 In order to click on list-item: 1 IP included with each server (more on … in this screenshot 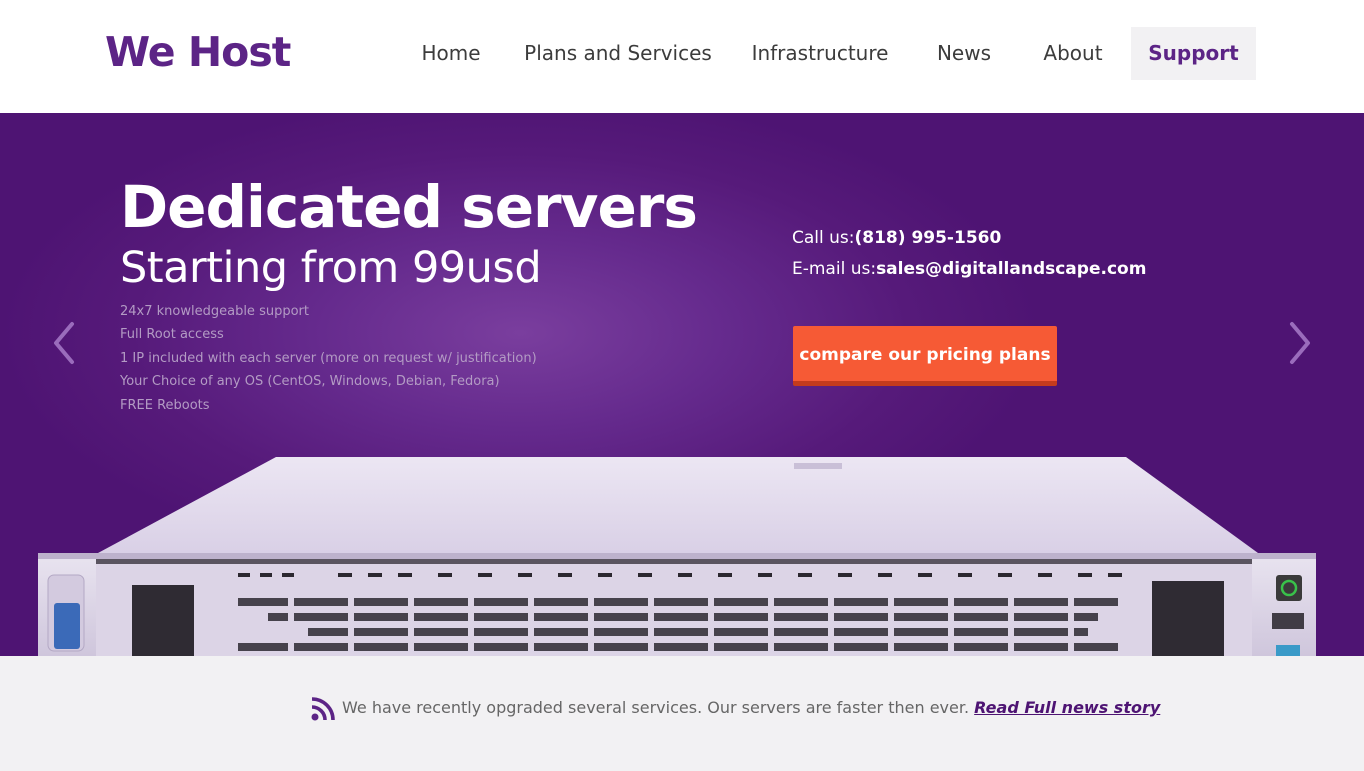, I will do `click(328, 358)`.